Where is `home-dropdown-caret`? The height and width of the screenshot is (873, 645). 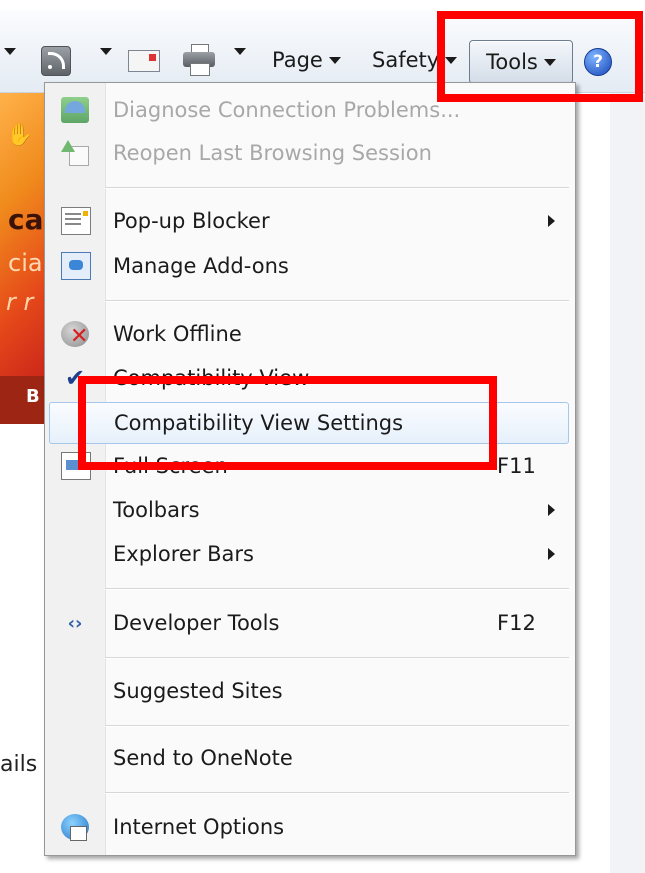
home-dropdown-caret is located at coordinates (10, 51).